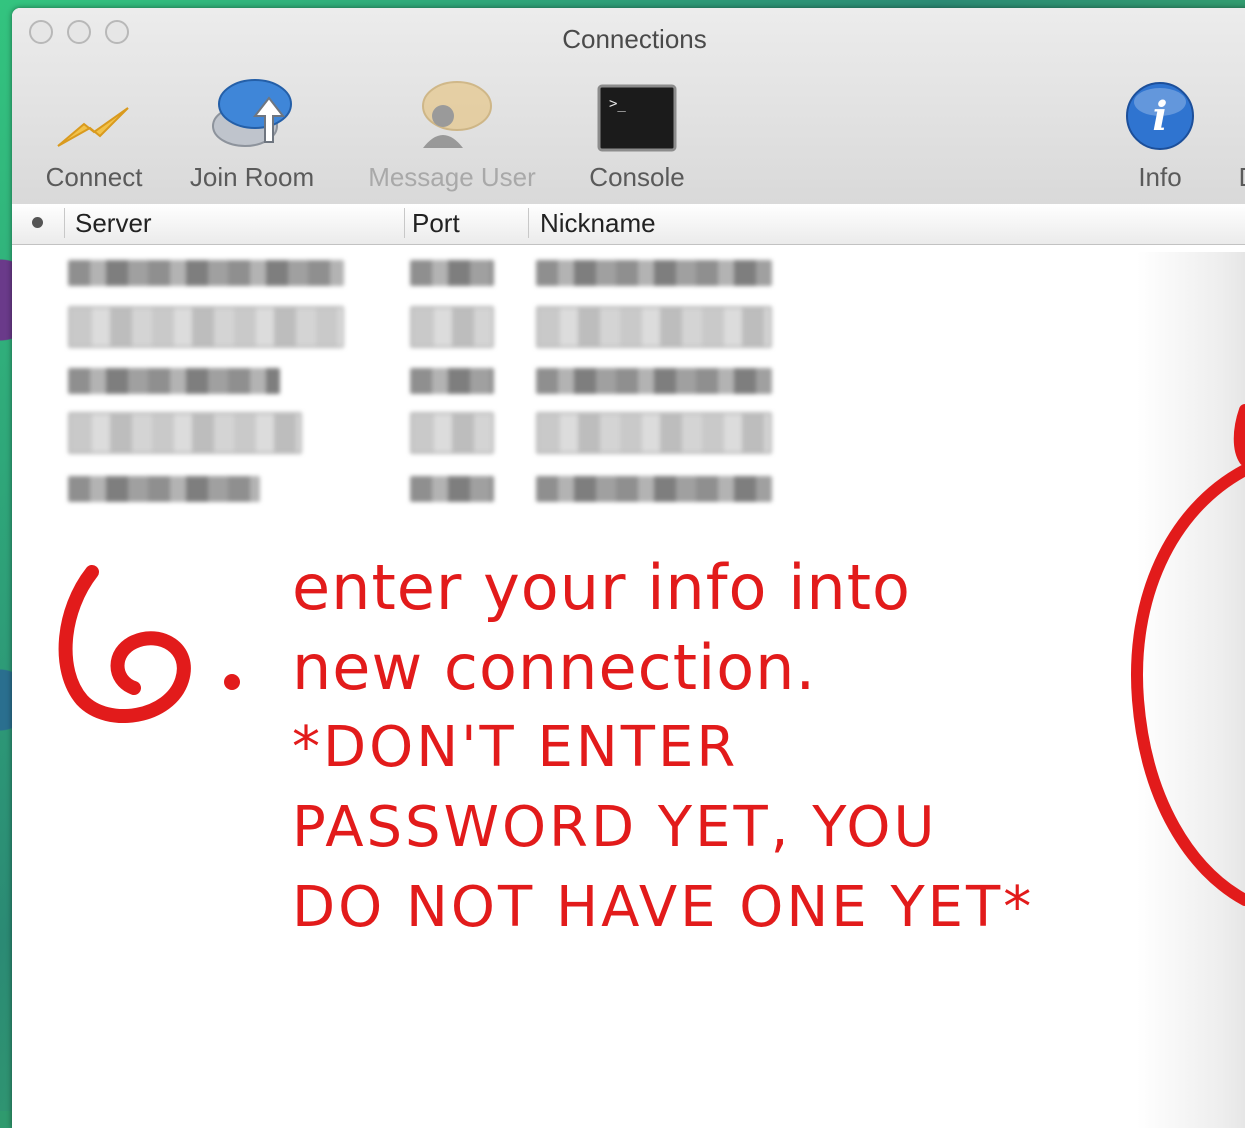 The image size is (1245, 1128). What do you see at coordinates (554, 667) in the screenshot?
I see `annotation-line: new connection.` at bounding box center [554, 667].